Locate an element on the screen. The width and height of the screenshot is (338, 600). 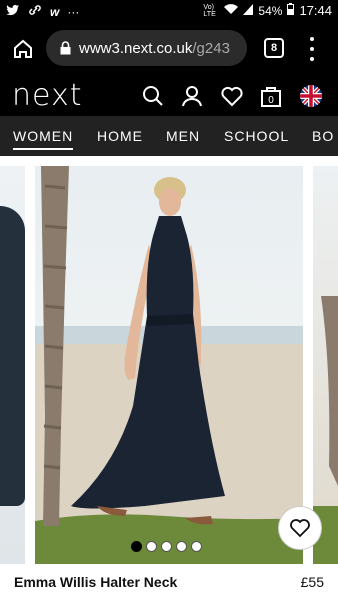
url-text: www3.next.co.uk/g243 is located at coordinates (154, 48).